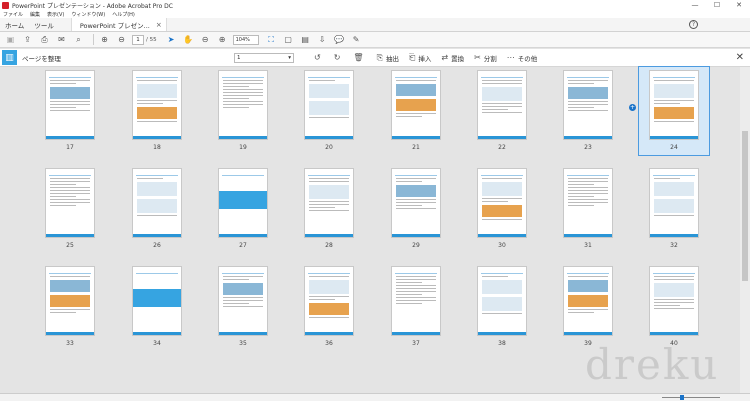  What do you see at coordinates (188, 39) in the screenshot?
I see `hand-tool-icon: ✋` at bounding box center [188, 39].